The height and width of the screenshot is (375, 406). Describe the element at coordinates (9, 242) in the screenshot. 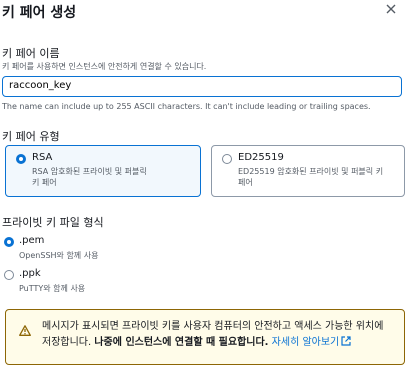

I see `pem-radio` at that location.